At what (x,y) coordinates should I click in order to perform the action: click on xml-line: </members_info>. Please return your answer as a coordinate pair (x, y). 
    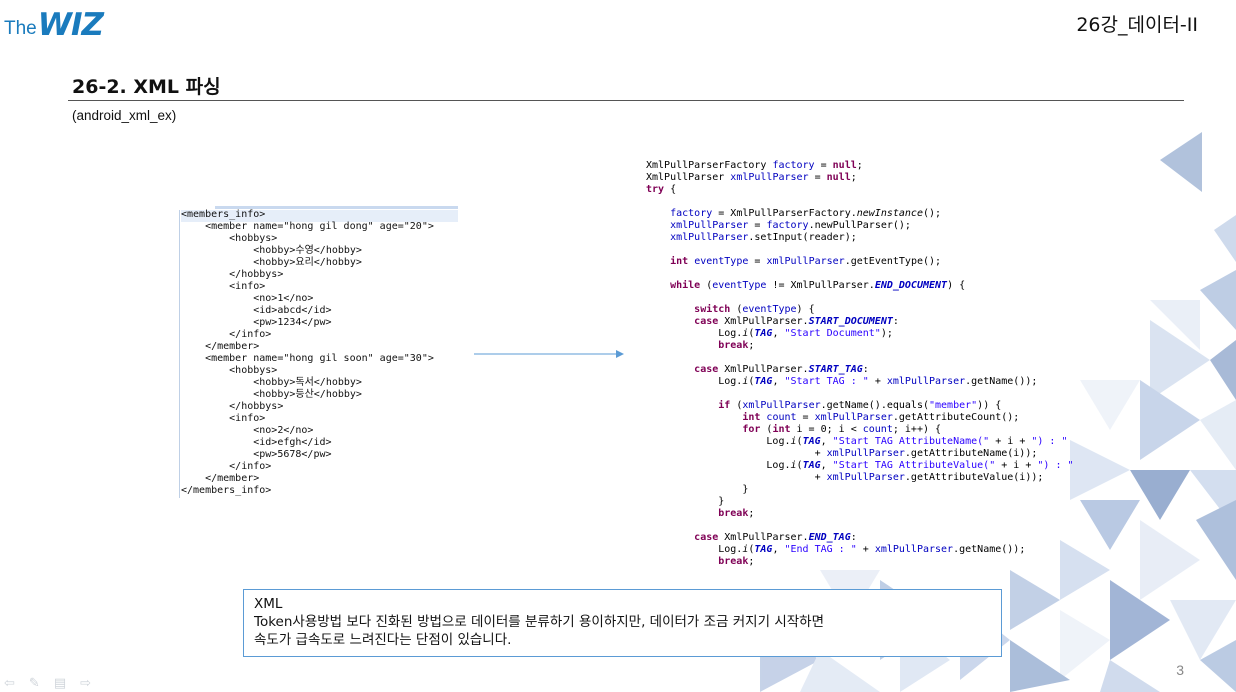
    Looking at the image, I should click on (226, 490).